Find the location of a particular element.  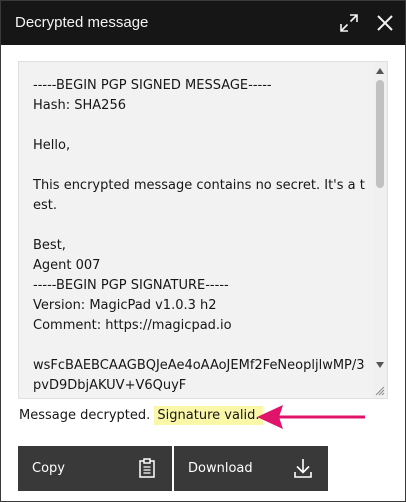

vertical-scrollbar is located at coordinates (380, 230).